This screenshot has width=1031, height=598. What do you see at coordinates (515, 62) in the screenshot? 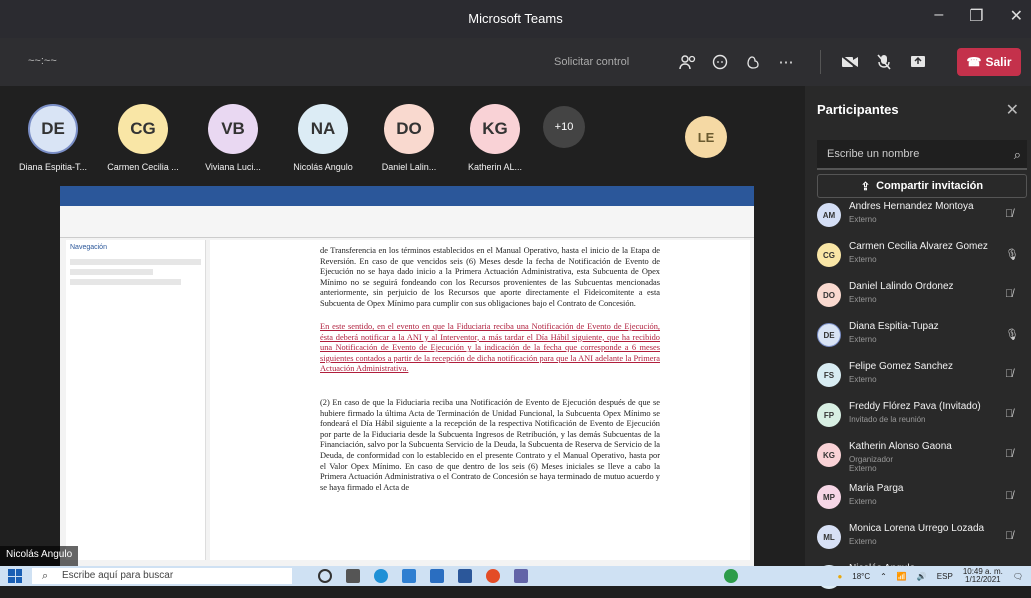
I see `meeting-toolbar: ~~:~~ Solicitar control ⋯ ☎ Salir` at bounding box center [515, 62].